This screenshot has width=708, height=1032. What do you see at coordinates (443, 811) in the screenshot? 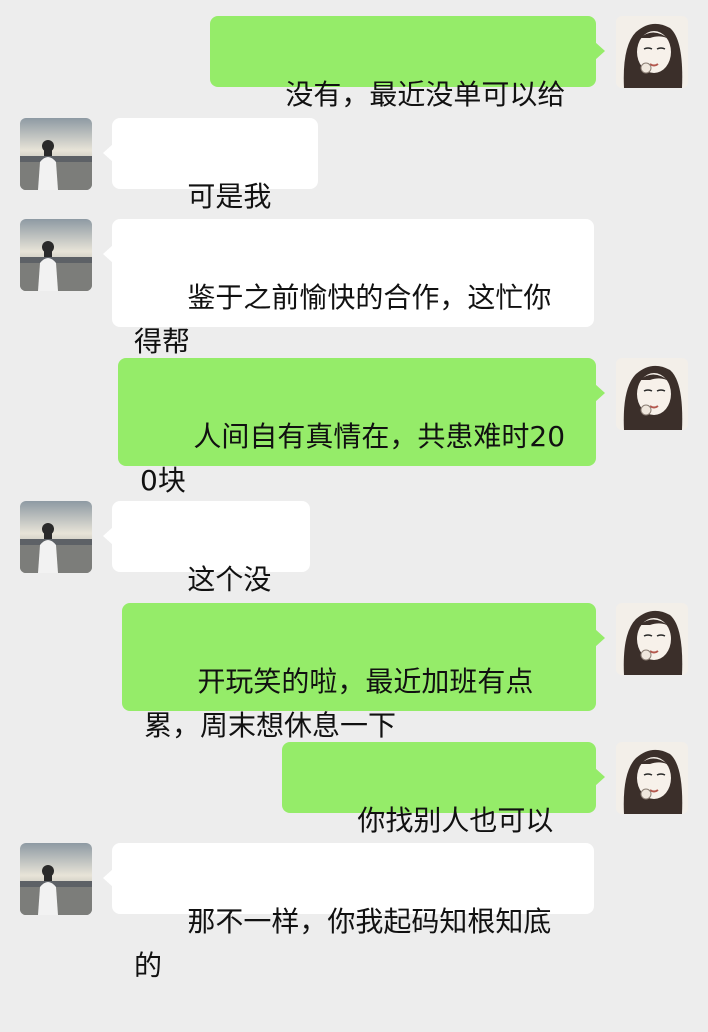
I see `message-bubble-outgoing: 你找别人也可以啊~` at bounding box center [443, 811].